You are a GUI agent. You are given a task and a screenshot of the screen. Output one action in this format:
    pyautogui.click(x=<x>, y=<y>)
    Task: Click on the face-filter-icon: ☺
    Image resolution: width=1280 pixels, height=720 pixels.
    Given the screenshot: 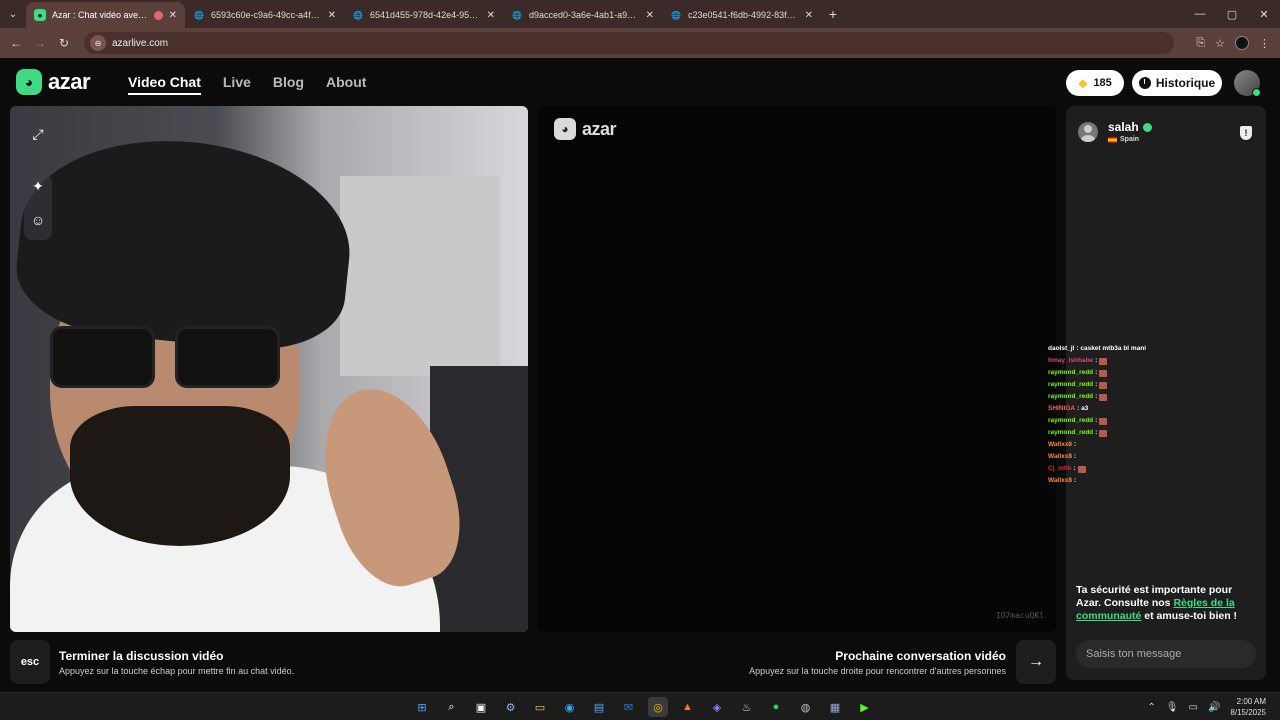 What is the action you would take?
    pyautogui.click(x=38, y=220)
    